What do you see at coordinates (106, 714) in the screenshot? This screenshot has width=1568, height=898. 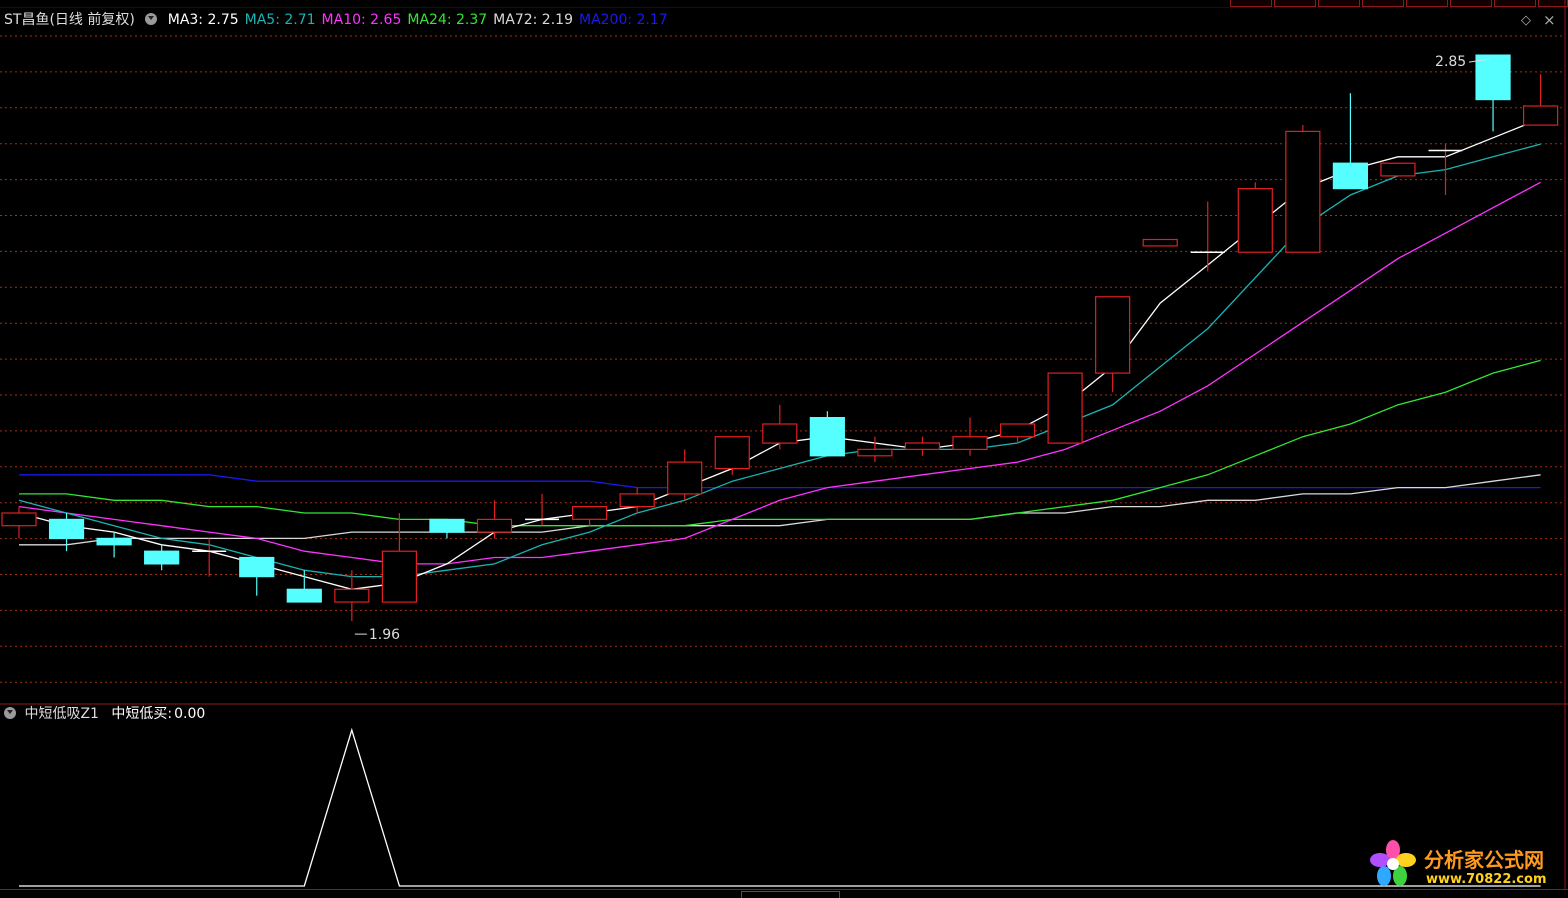 I see `indicator-title-bar: 中短低吸Z1 中短低买: 0.00` at bounding box center [106, 714].